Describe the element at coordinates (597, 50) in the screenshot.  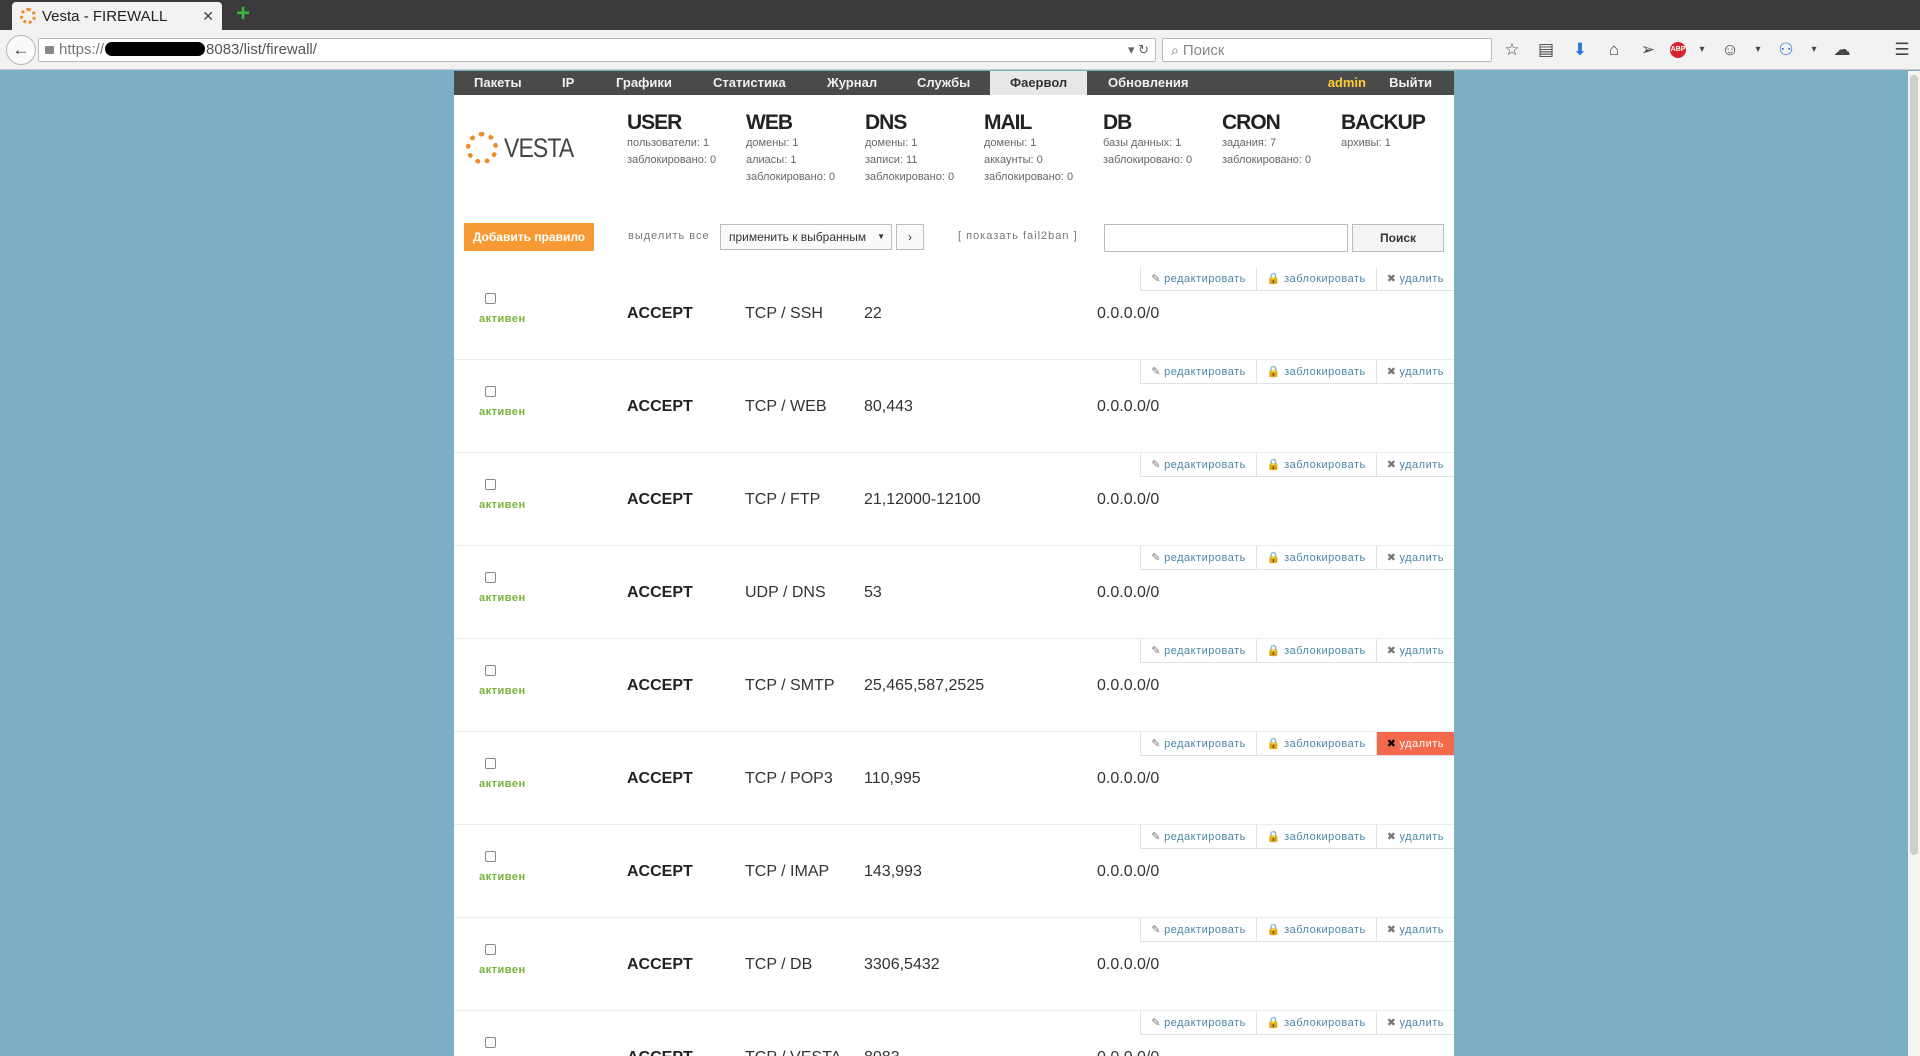
I see `address-bar: https:// 8083/list/firewall/ ▾ ↻` at that location.